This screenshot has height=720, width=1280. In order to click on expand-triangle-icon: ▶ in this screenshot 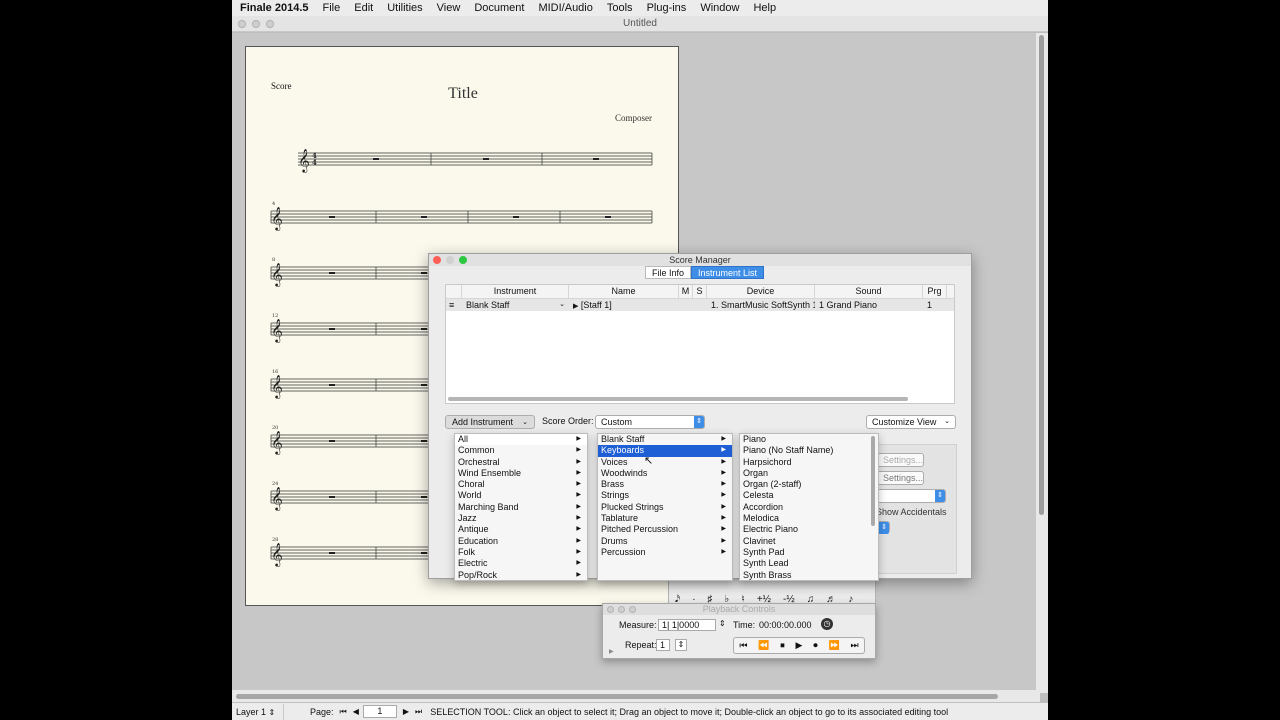, I will do `click(611, 651)`.